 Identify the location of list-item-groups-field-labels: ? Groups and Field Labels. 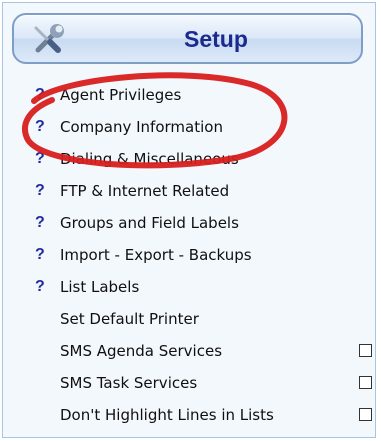
(190, 223).